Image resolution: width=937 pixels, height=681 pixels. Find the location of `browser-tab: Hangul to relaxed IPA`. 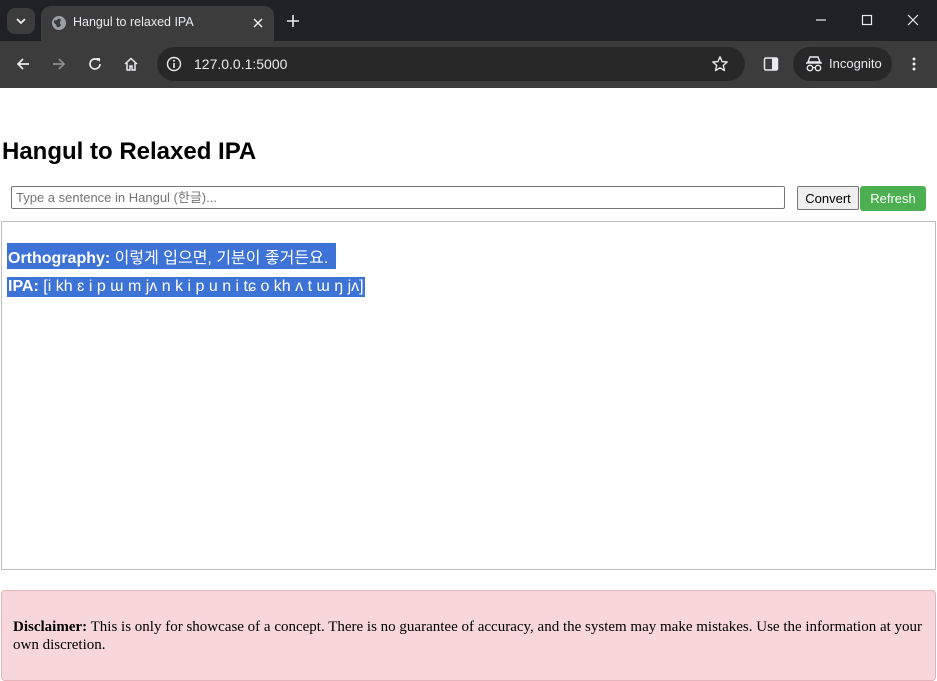

browser-tab: Hangul to relaxed IPA is located at coordinates (157, 23).